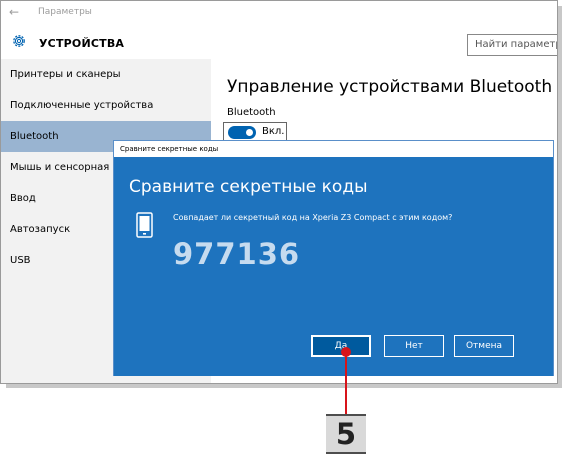 The image size is (566, 461). I want to click on no-button: Нет, so click(414, 346).